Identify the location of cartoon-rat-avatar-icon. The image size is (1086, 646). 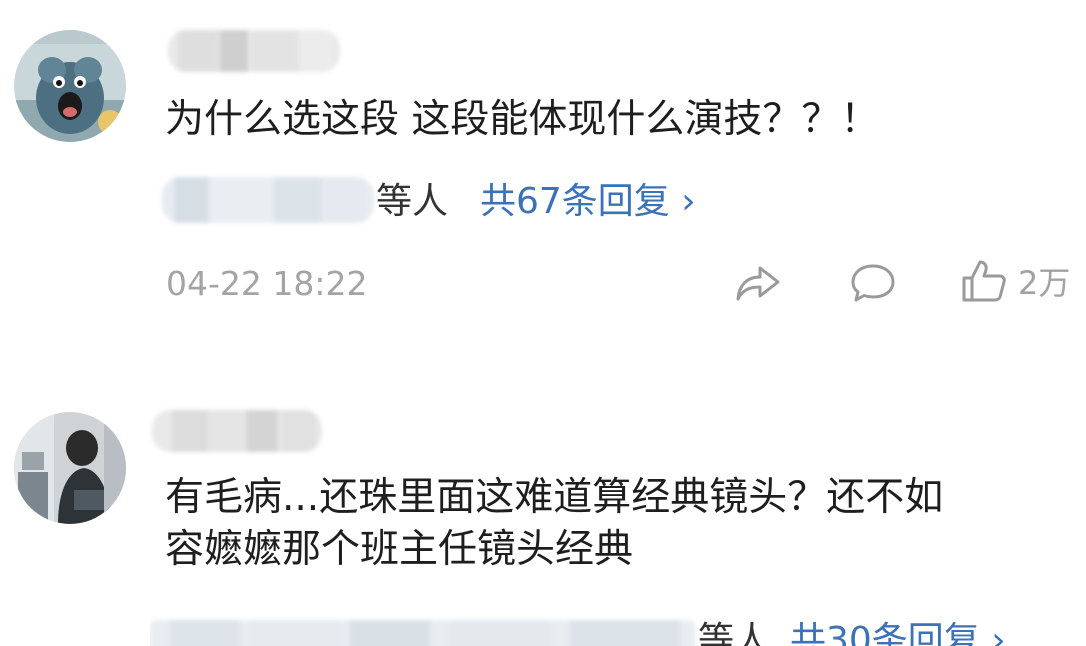
(70, 86).